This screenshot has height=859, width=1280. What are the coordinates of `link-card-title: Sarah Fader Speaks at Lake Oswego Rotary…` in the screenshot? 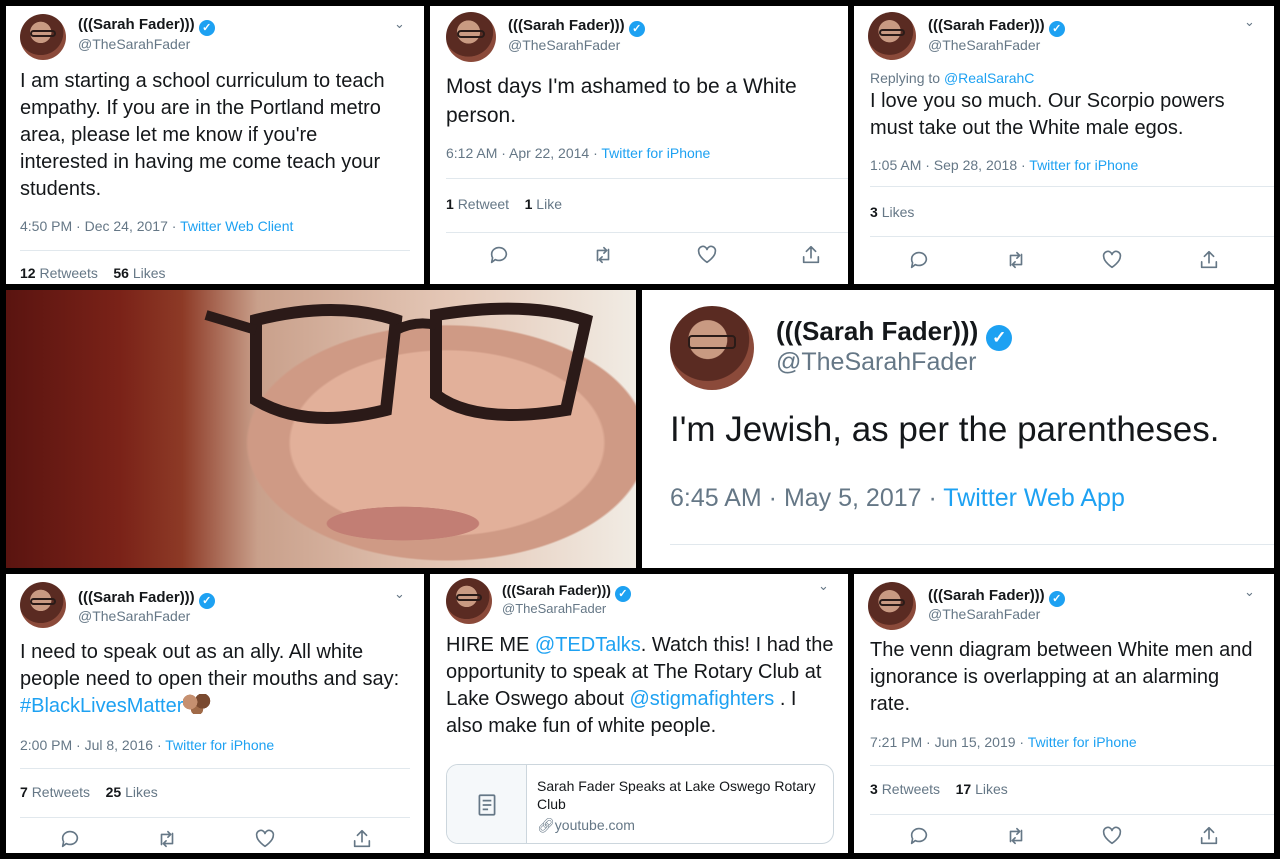 It's located at (676, 795).